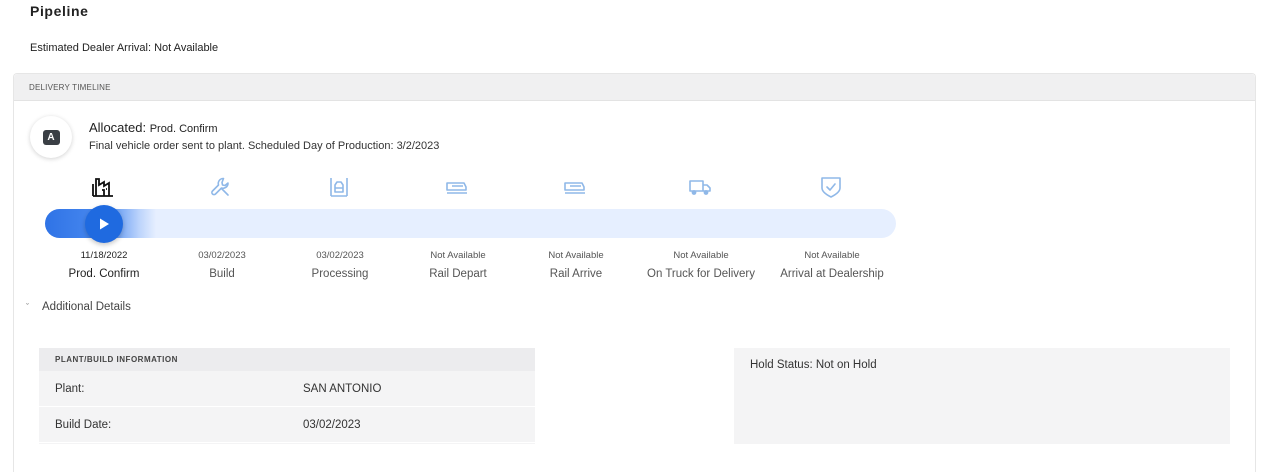  What do you see at coordinates (70, 388) in the screenshot?
I see `plant-key: Plant:` at bounding box center [70, 388].